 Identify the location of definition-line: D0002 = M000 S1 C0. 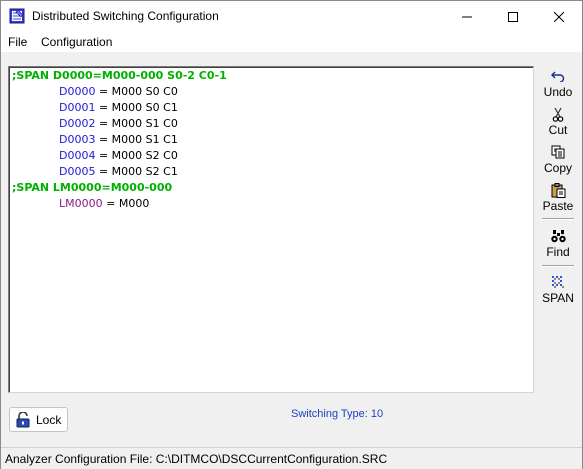
(118, 124).